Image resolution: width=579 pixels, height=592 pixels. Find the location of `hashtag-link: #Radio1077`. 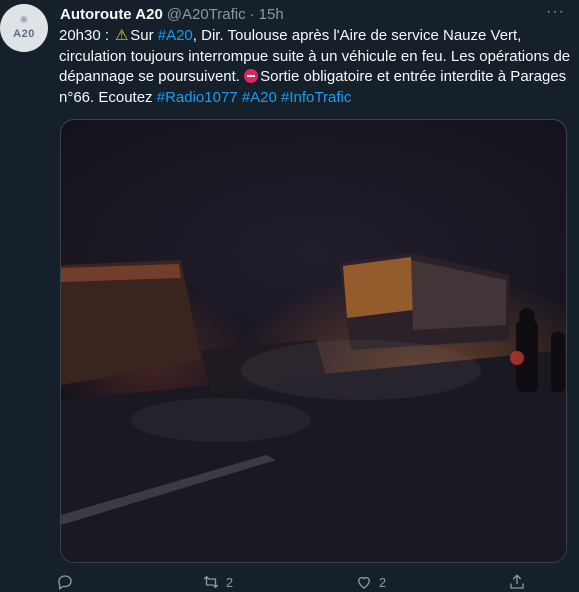

hashtag-link: #Radio1077 is located at coordinates (197, 97).